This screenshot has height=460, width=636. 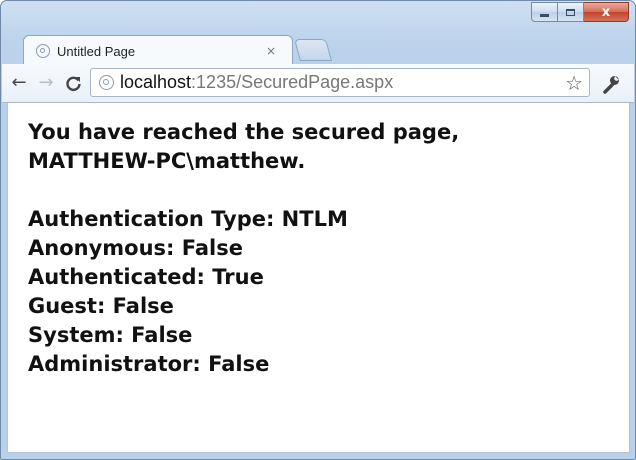 What do you see at coordinates (106, 82) in the screenshot?
I see `page-icon` at bounding box center [106, 82].